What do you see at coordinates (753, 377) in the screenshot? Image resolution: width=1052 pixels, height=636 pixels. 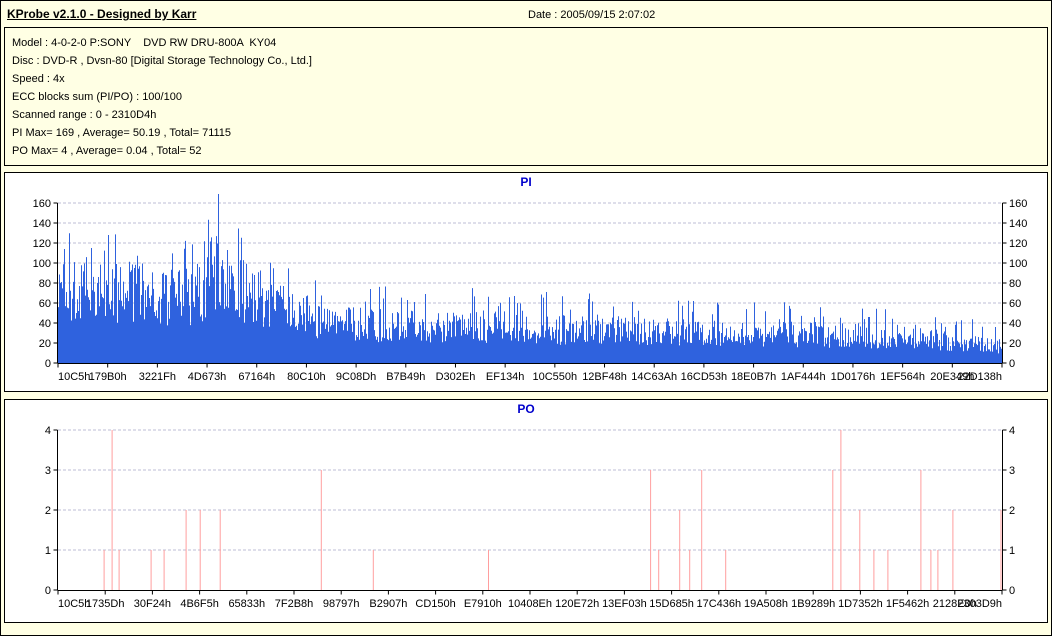 I see `svg-text: 18E0B7h` at bounding box center [753, 377].